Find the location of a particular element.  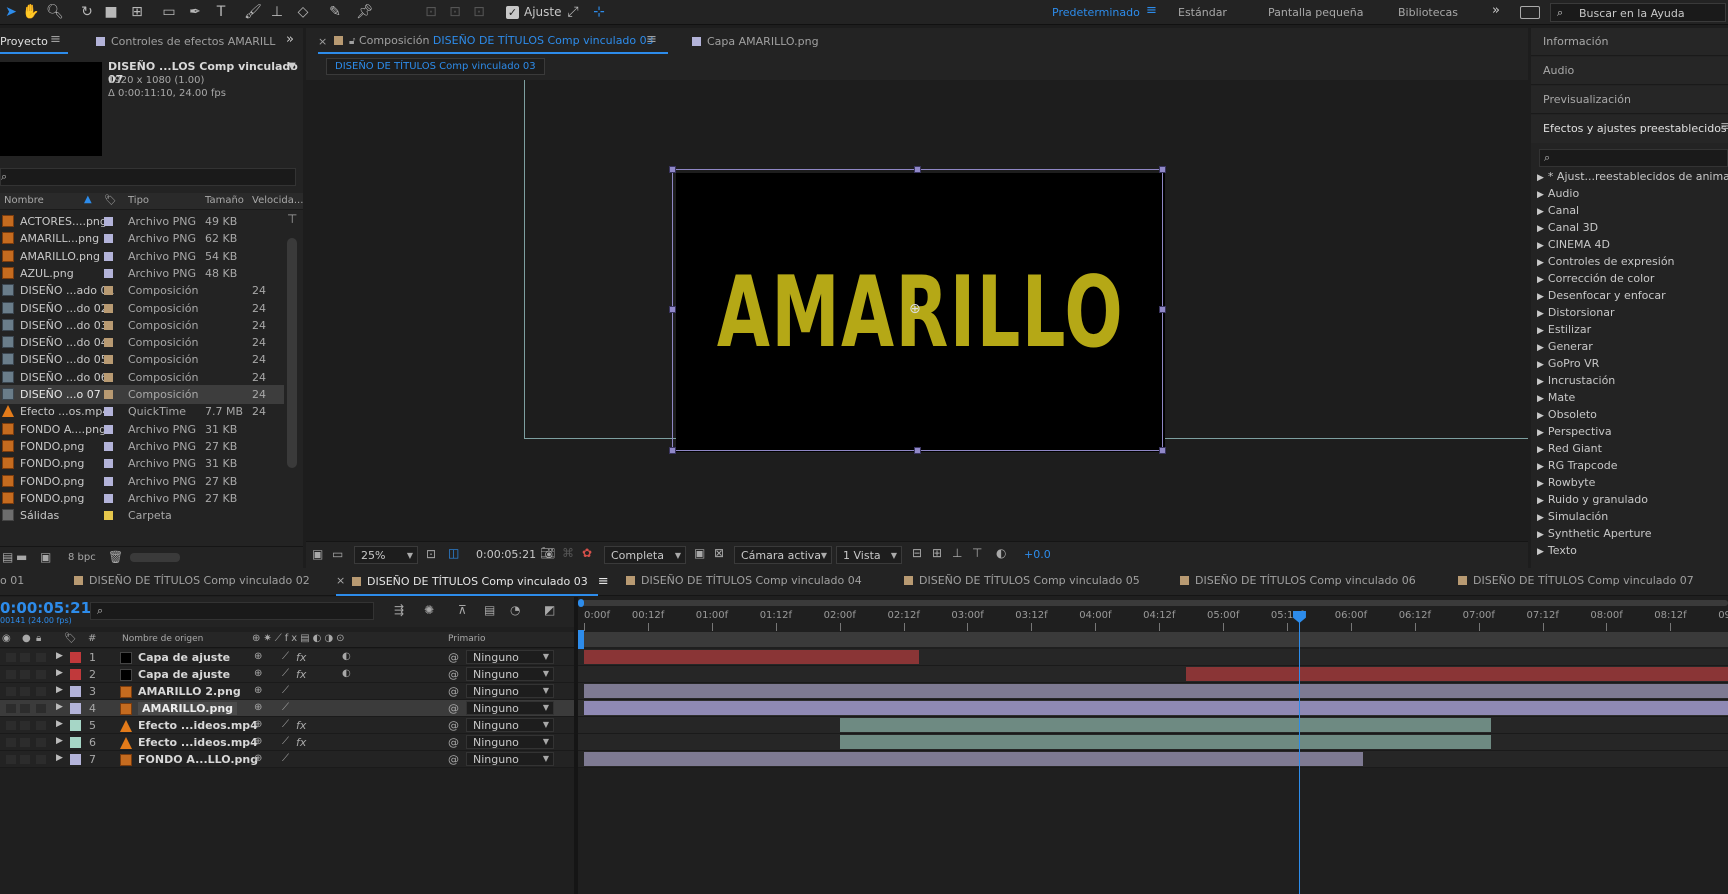

effects-category: ▶ Perspectiva is located at coordinates (1574, 431).